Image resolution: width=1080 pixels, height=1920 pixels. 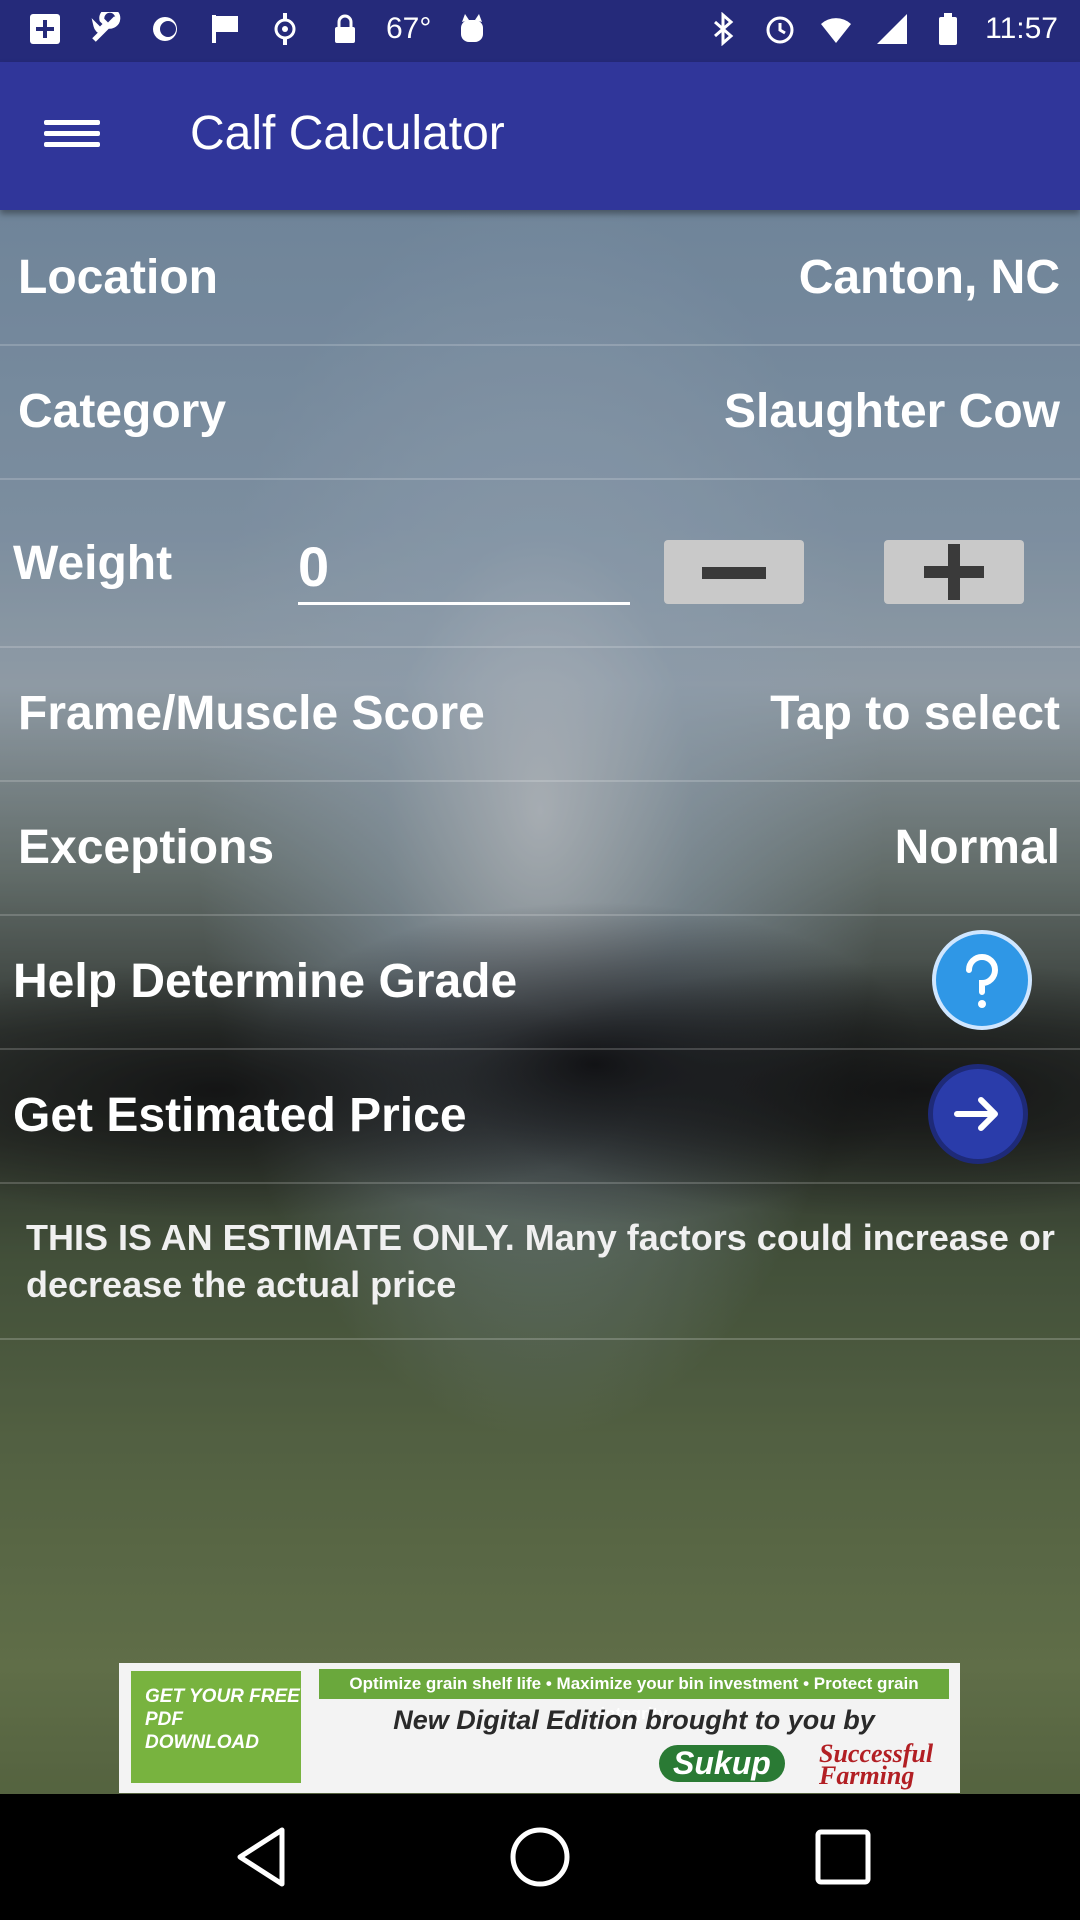 What do you see at coordinates (216, 1727) in the screenshot?
I see `ad-download-label: GET YOUR FREE PDF DOWNLOAD` at bounding box center [216, 1727].